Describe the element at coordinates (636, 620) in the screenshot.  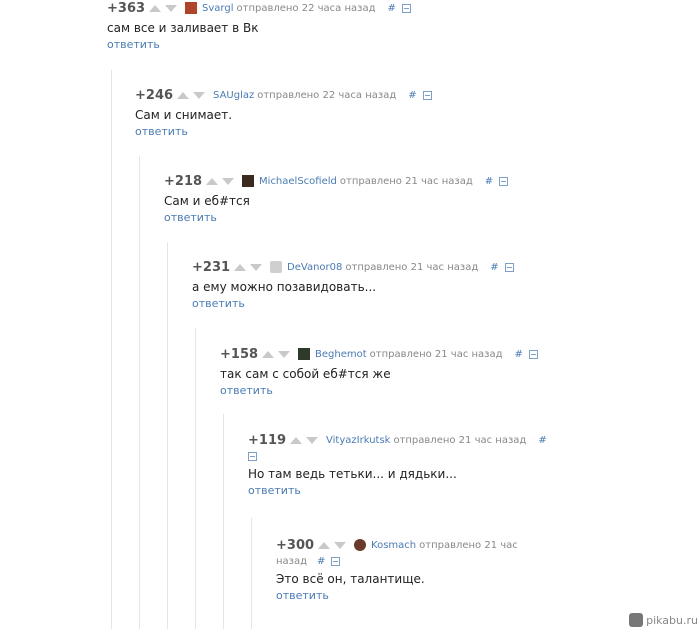
I see `pikabu-logo-icon` at that location.